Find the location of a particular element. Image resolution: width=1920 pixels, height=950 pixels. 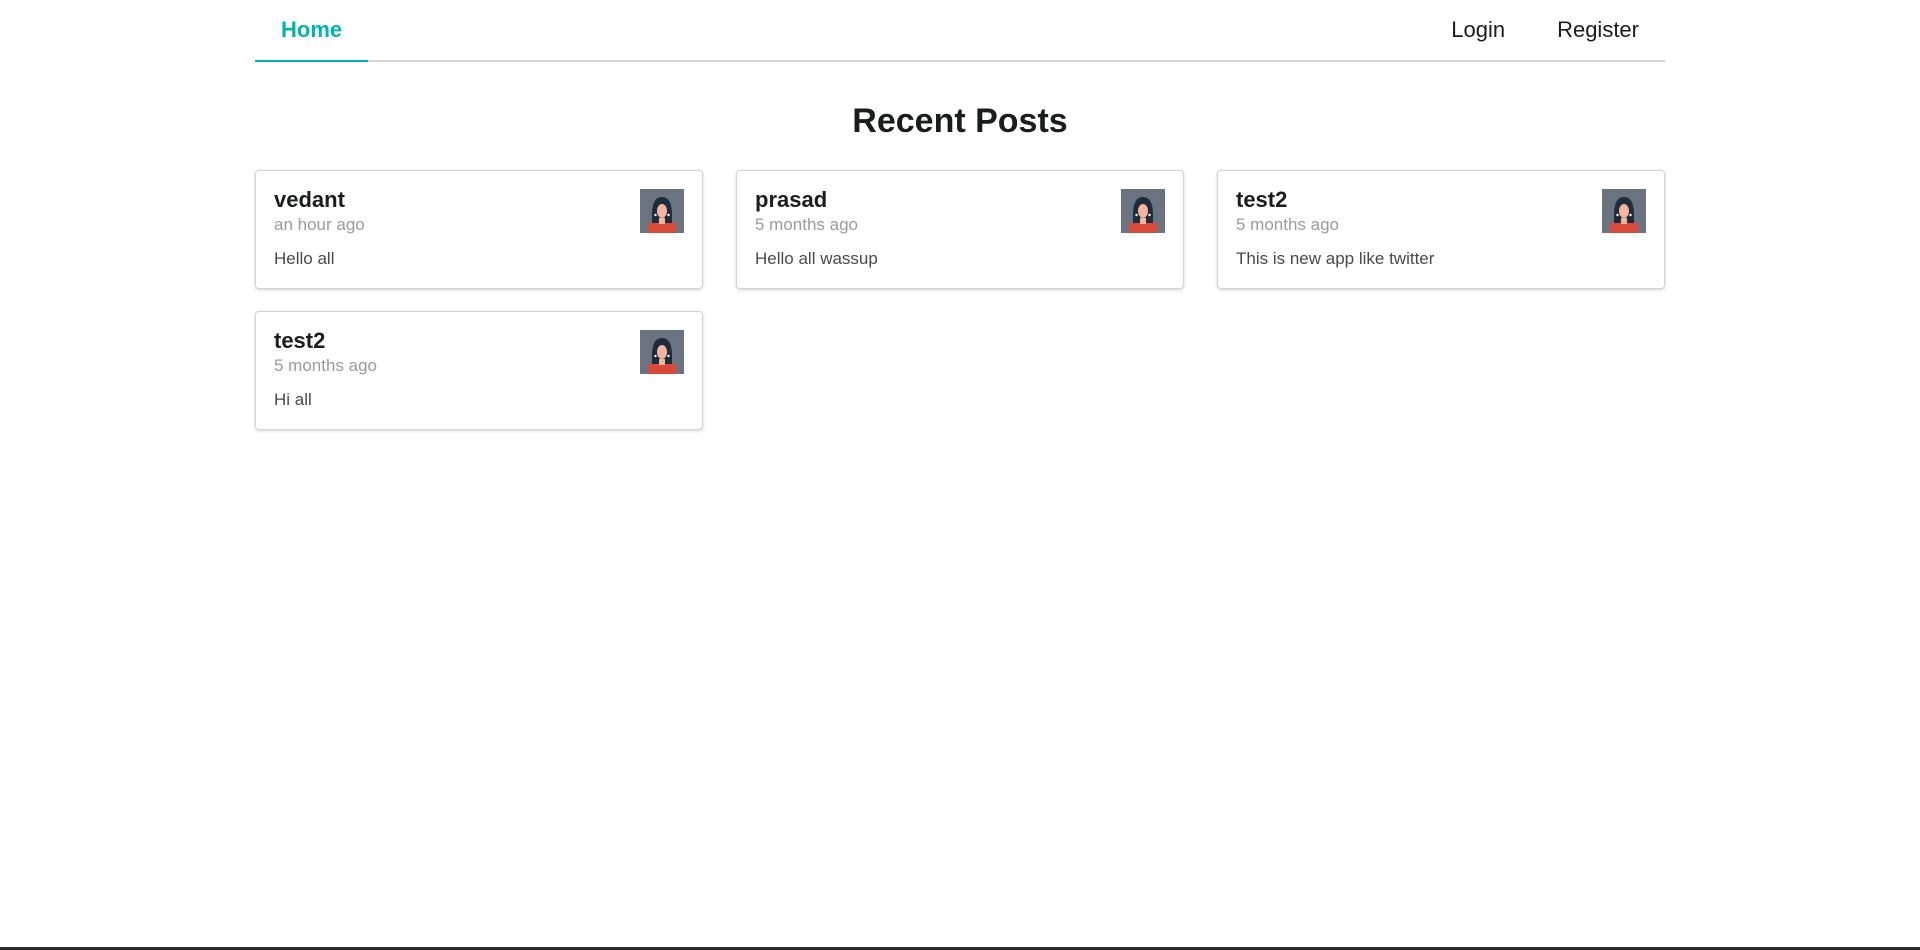

post-card: prasad 5 months ago Hello all wassup is located at coordinates (960, 229).